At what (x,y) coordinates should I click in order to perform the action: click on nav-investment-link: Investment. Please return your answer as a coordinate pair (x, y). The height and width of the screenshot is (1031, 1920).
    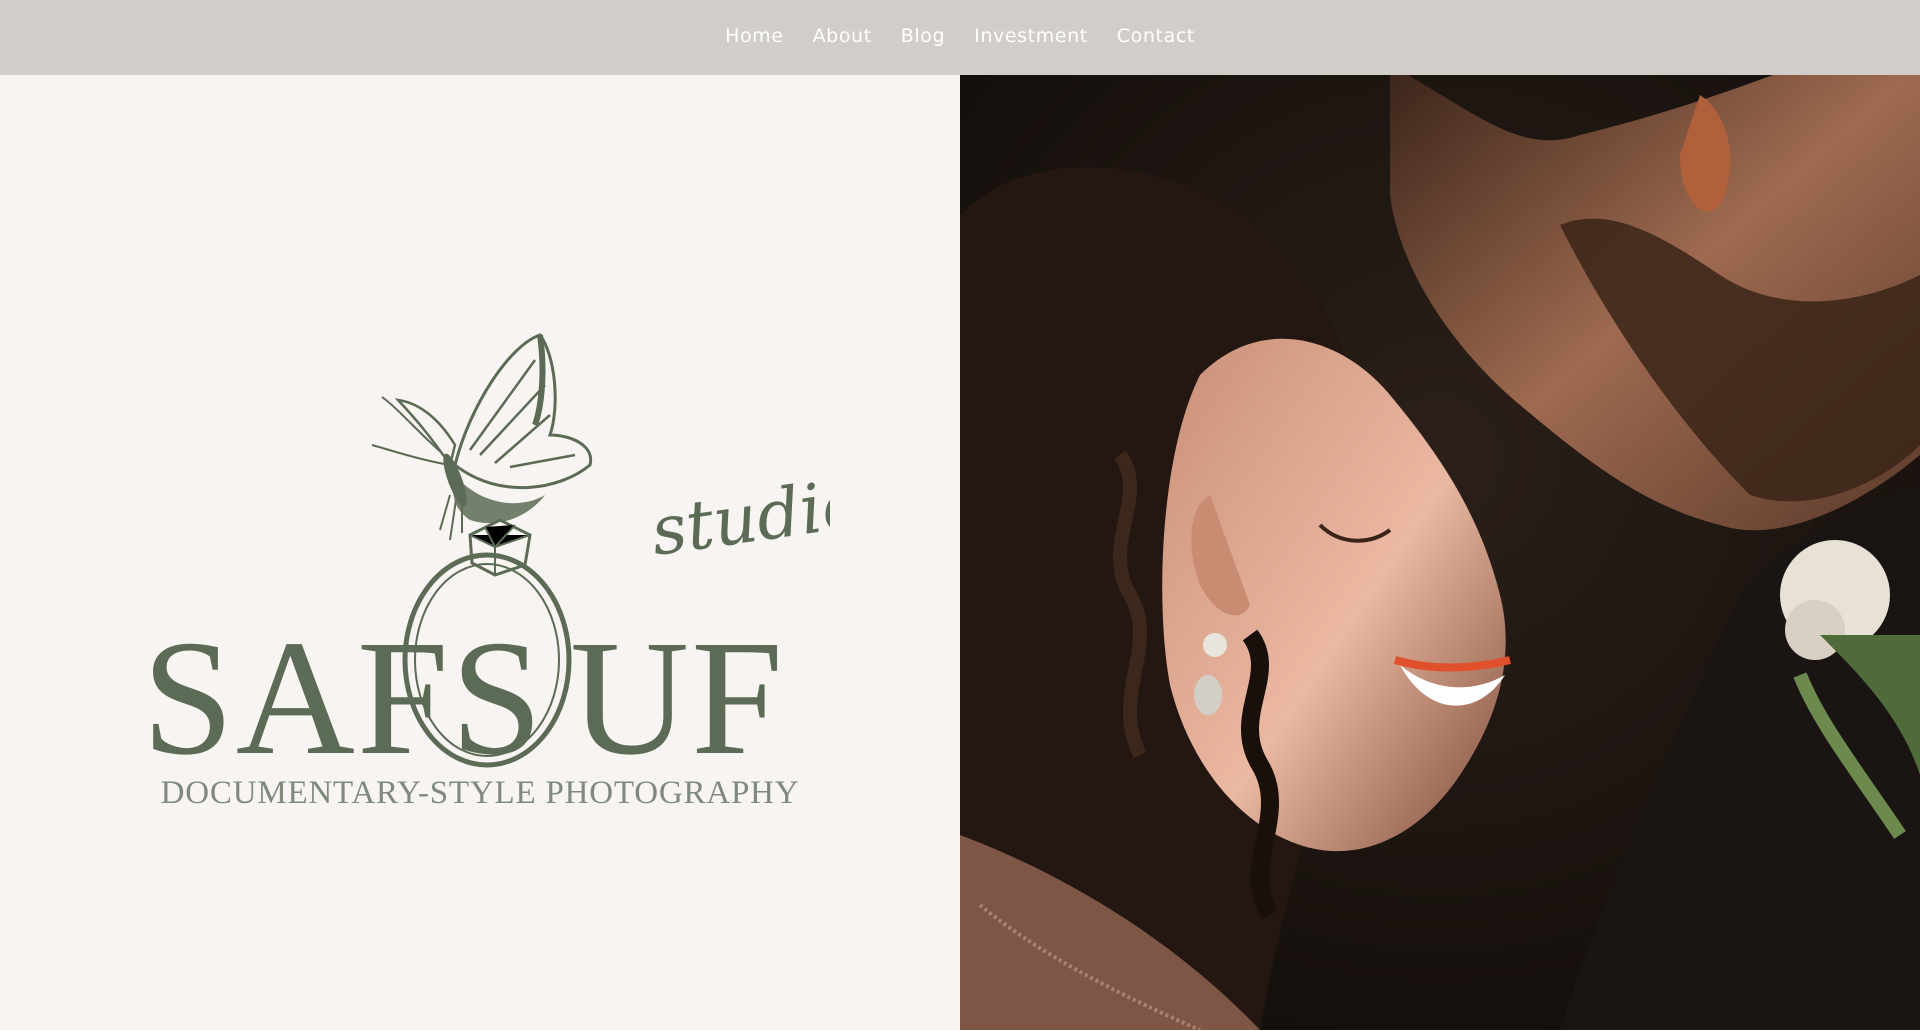
    Looking at the image, I should click on (1031, 36).